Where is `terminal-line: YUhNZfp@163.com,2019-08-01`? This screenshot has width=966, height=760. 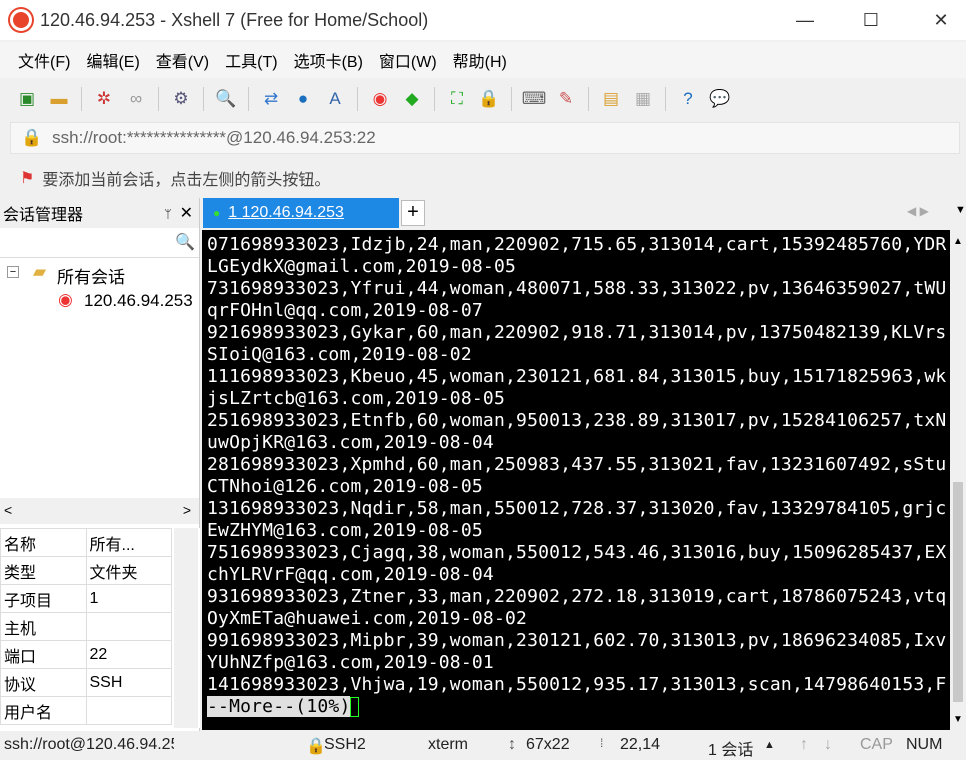 terminal-line: YUhNZfp@163.com,2019-08-01 is located at coordinates (350, 662).